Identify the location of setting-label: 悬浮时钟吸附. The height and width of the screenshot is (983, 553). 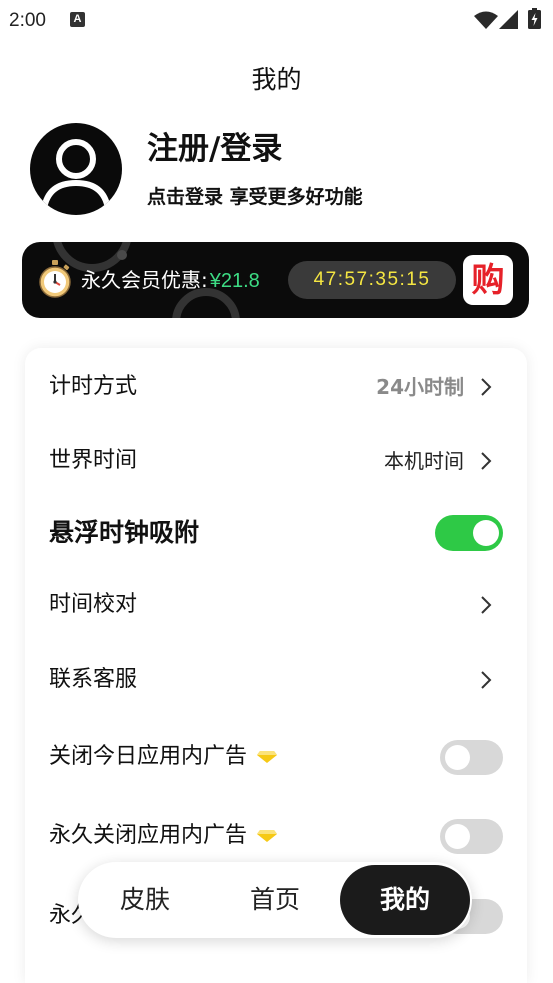
(124, 532).